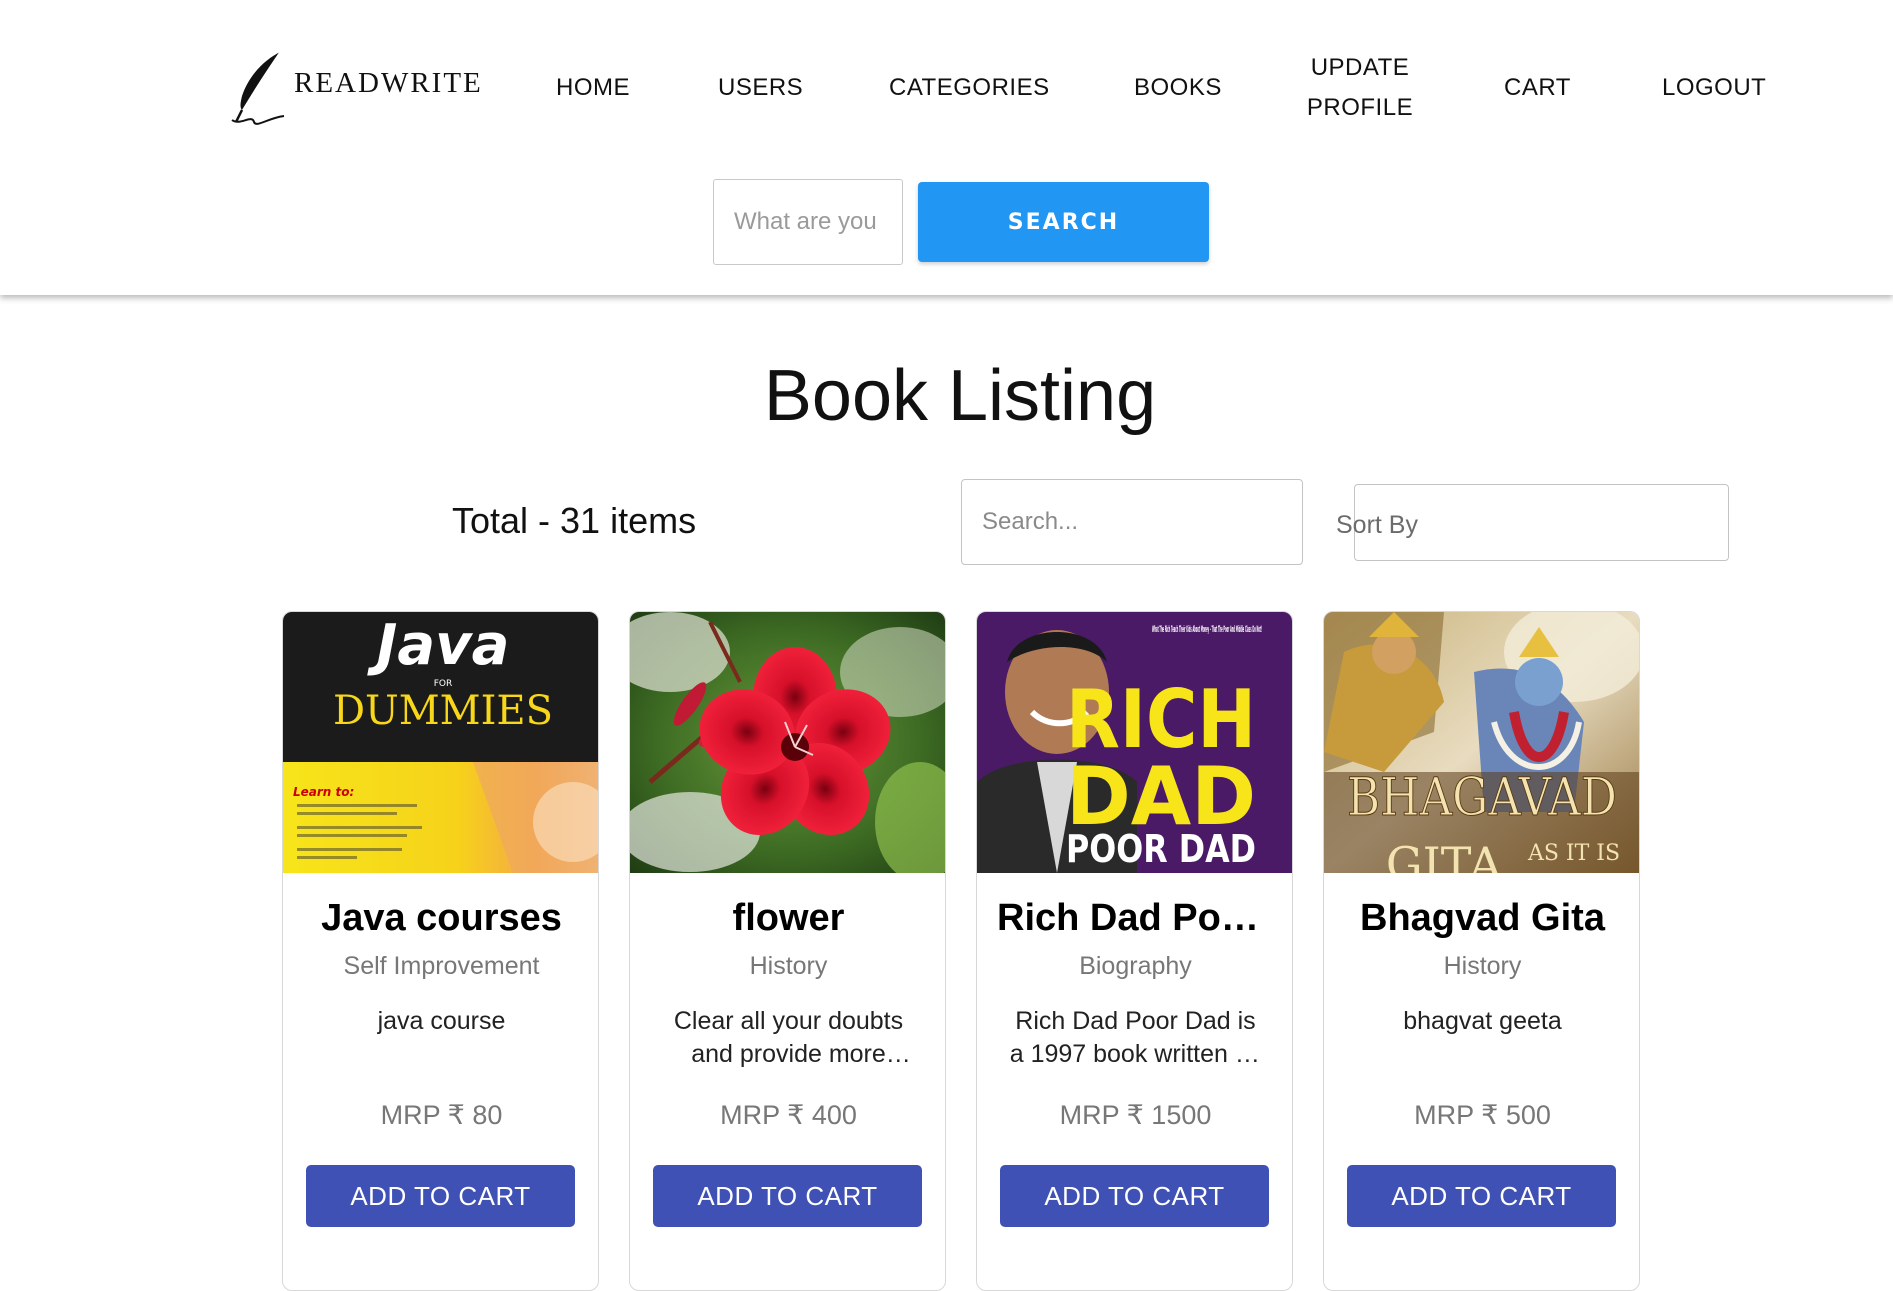 The image size is (1893, 1291). What do you see at coordinates (593, 88) in the screenshot?
I see `nav-home: HOME` at bounding box center [593, 88].